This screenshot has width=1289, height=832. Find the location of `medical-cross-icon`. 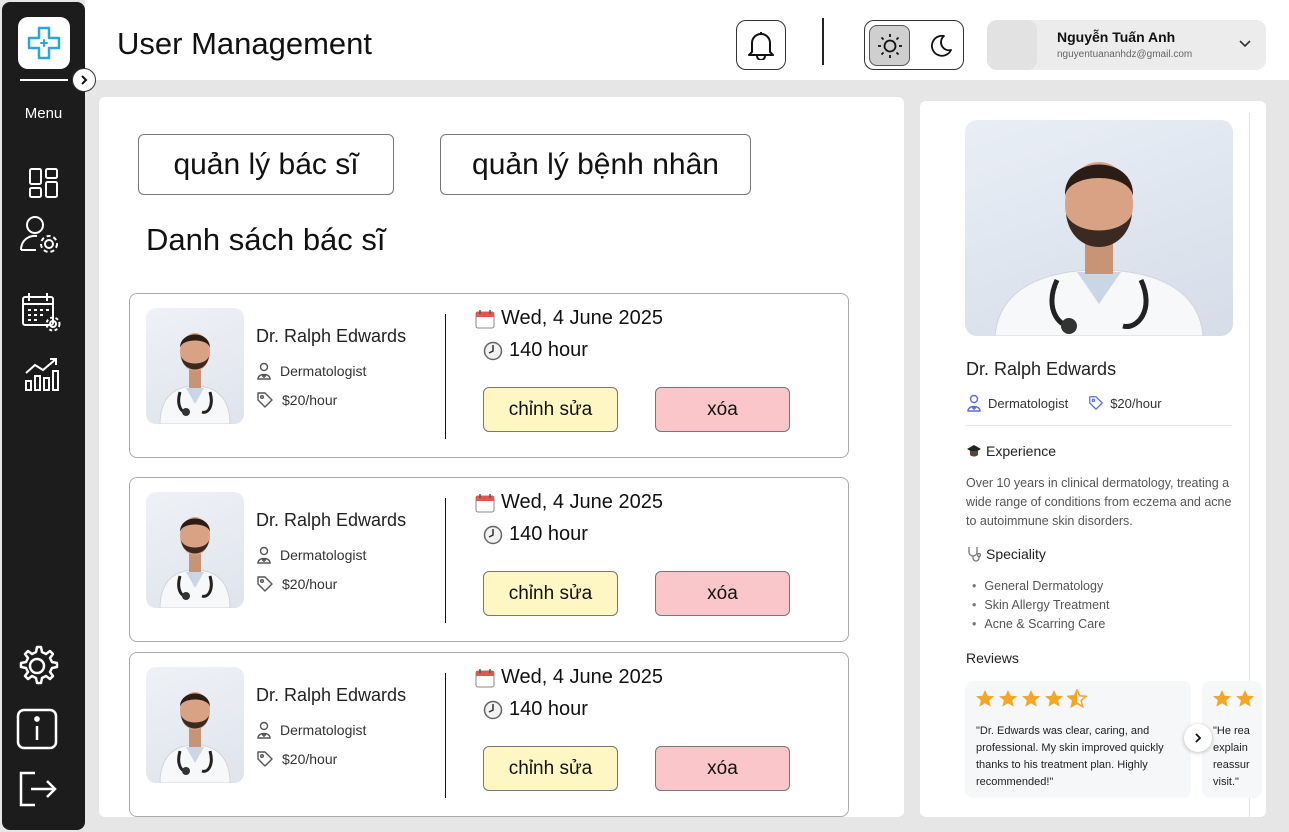

medical-cross-icon is located at coordinates (44, 43).